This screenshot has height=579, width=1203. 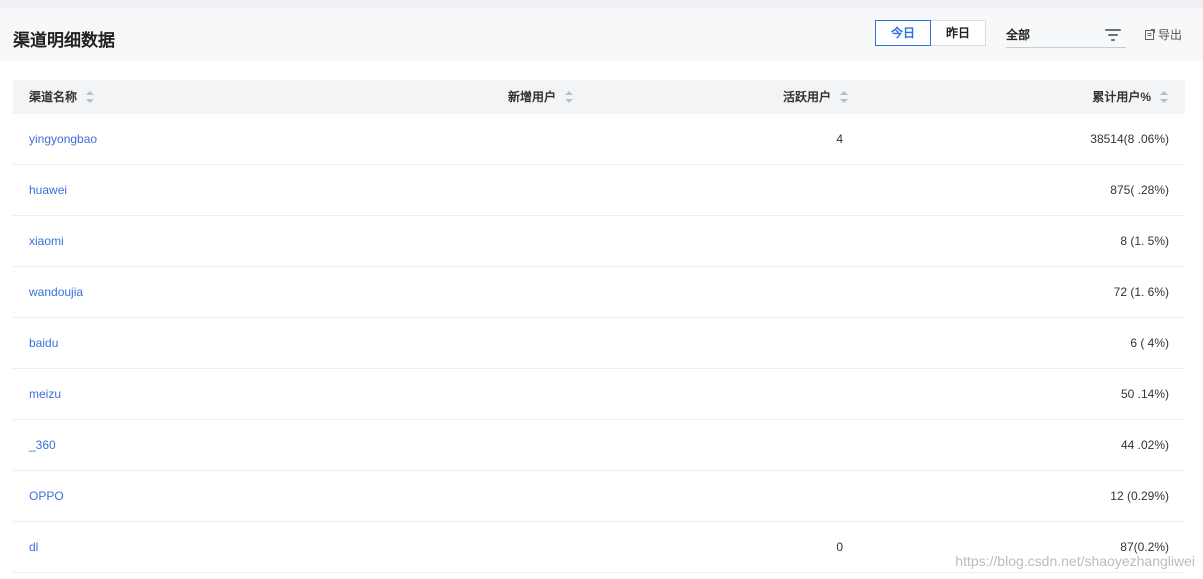 I want to click on column-label: 累计用户%, so click(x=1121, y=97).